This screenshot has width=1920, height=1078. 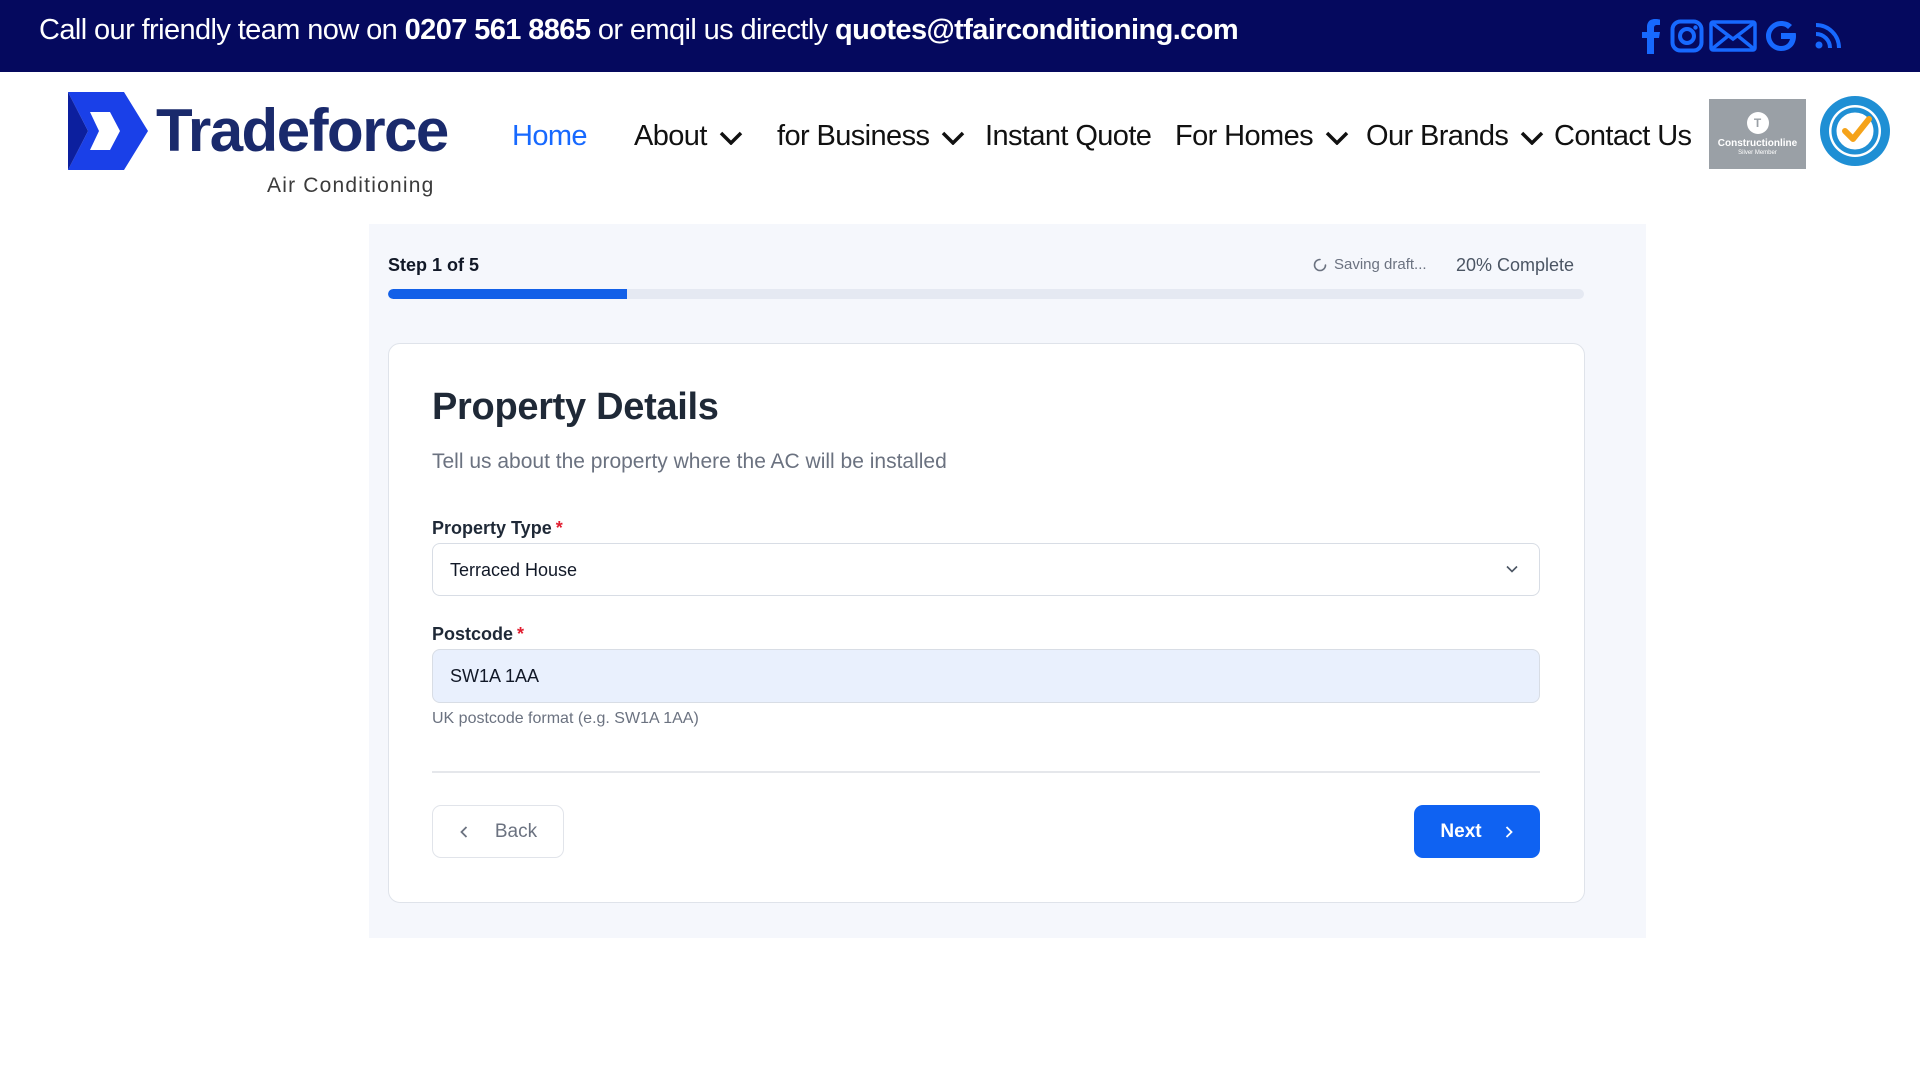 What do you see at coordinates (565, 718) in the screenshot?
I see `postcode-hint: UK postcode format (e.g. SW1A 1AA)` at bounding box center [565, 718].